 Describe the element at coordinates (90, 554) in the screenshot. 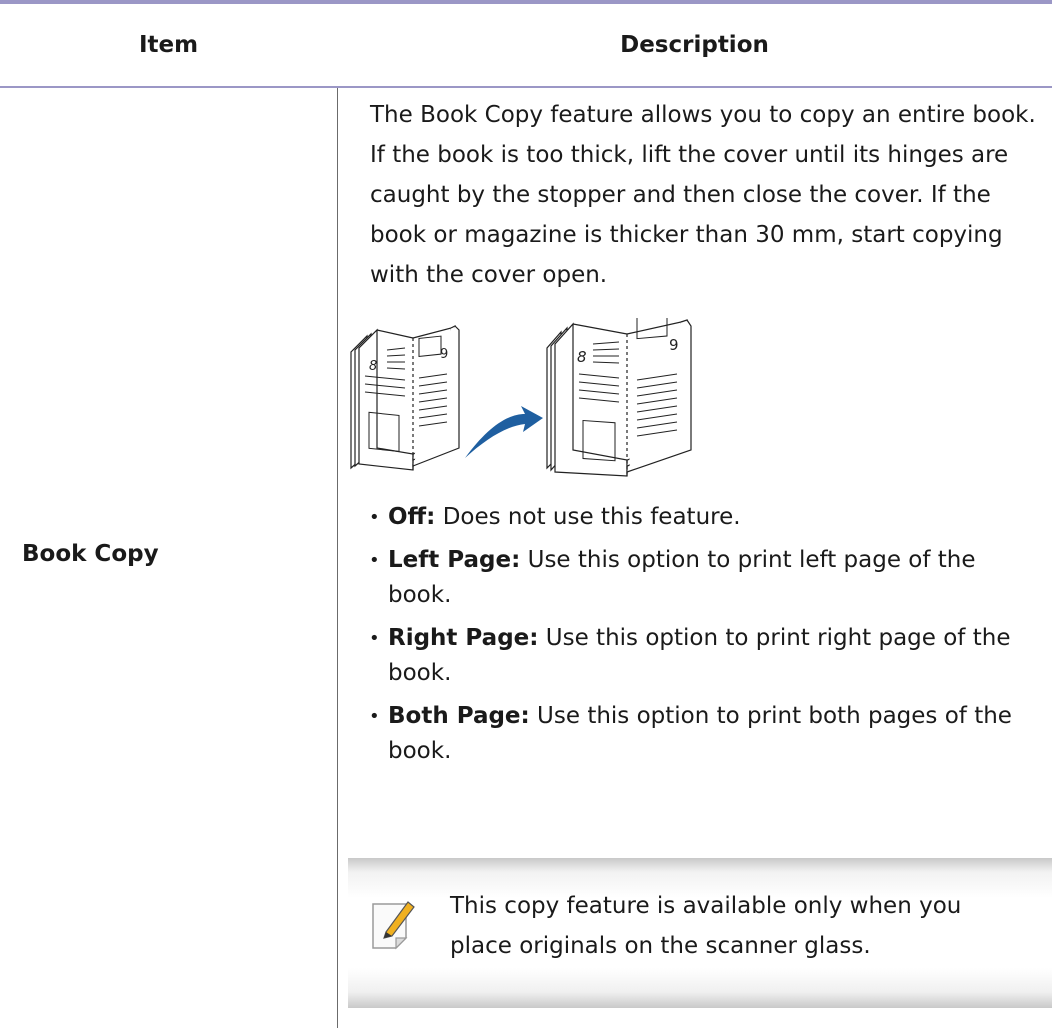

I see `item-name: Book Copy` at that location.